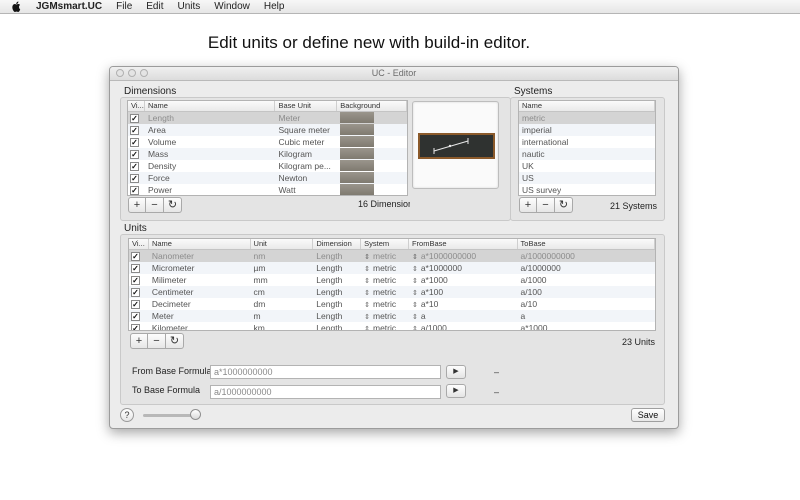 Image resolution: width=800 pixels, height=500 pixels. Describe the element at coordinates (127, 415) in the screenshot. I see `help-button: ?` at that location.